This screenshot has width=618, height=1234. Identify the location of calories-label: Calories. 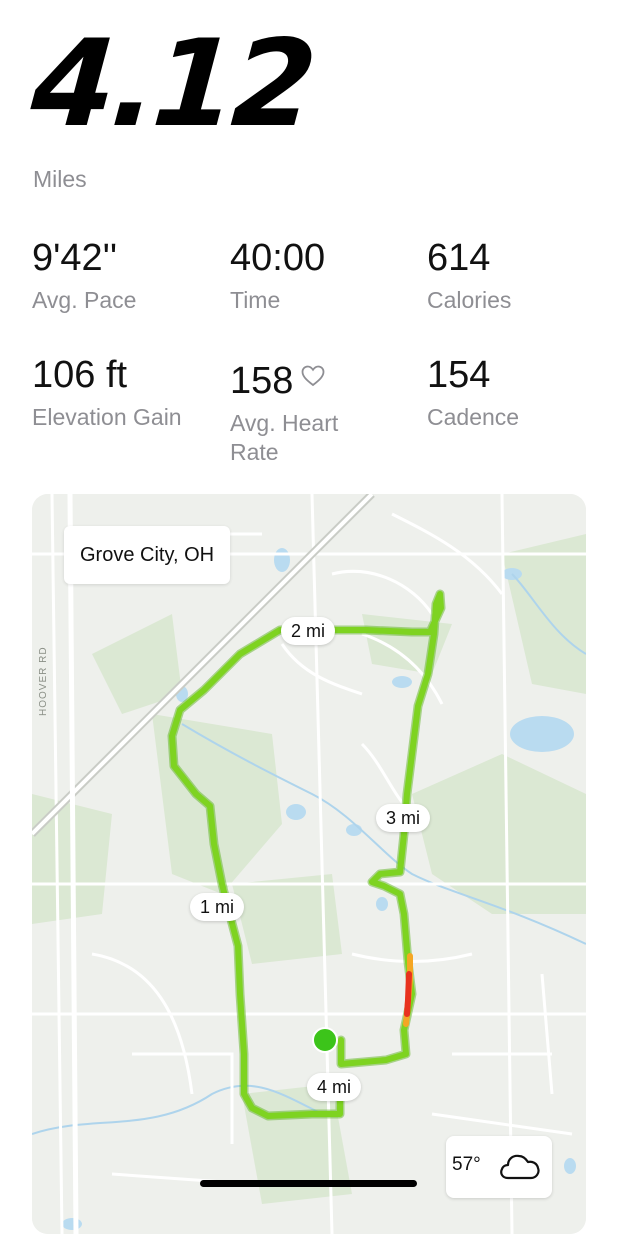
(469, 300).